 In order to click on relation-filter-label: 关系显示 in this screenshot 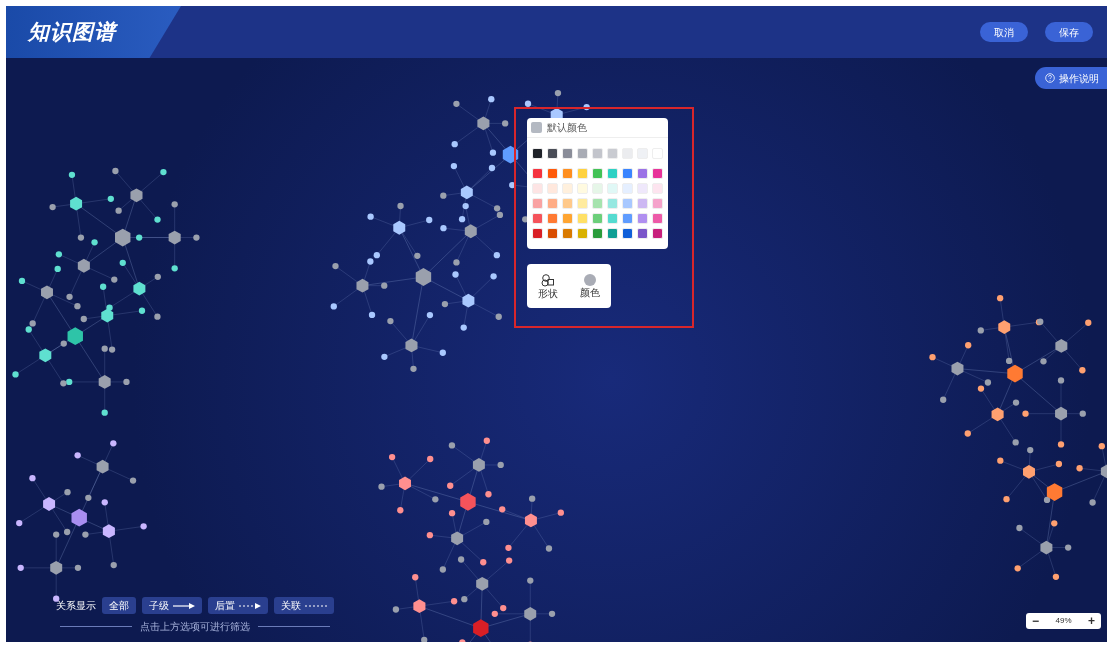, I will do `click(76, 606)`.